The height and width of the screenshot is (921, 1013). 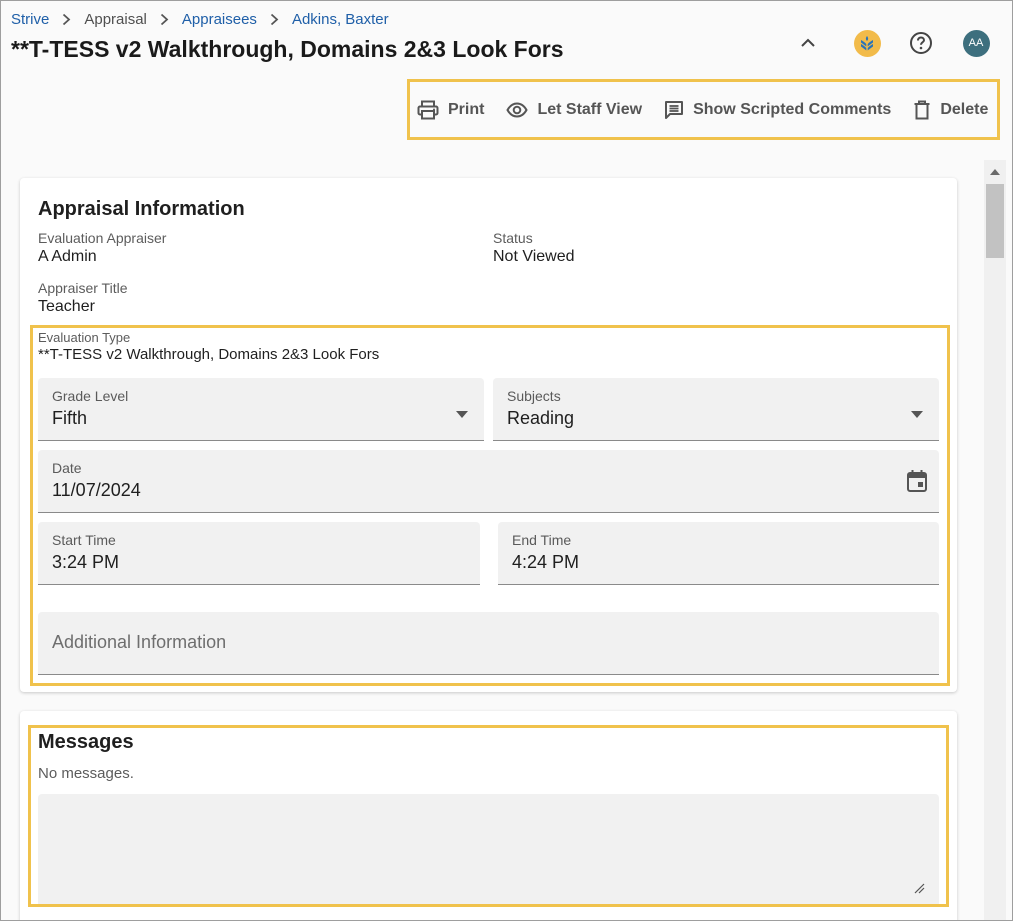 What do you see at coordinates (340, 19) in the screenshot?
I see `breadcrumb-appraisee-name: Adkins, Baxter` at bounding box center [340, 19].